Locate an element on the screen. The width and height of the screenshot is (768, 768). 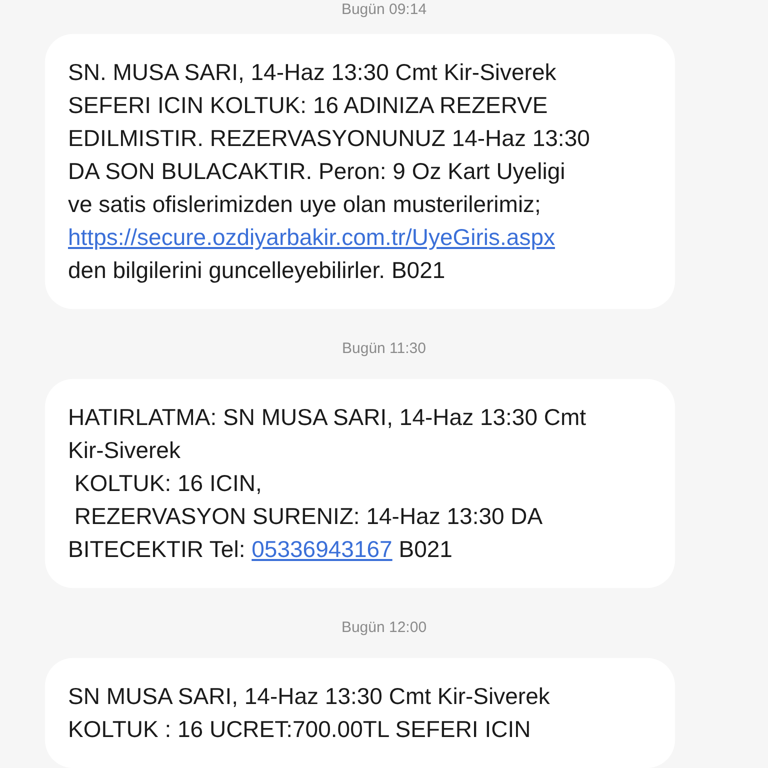
message-timestamp: Bugün 09:14 is located at coordinates (384, 10).